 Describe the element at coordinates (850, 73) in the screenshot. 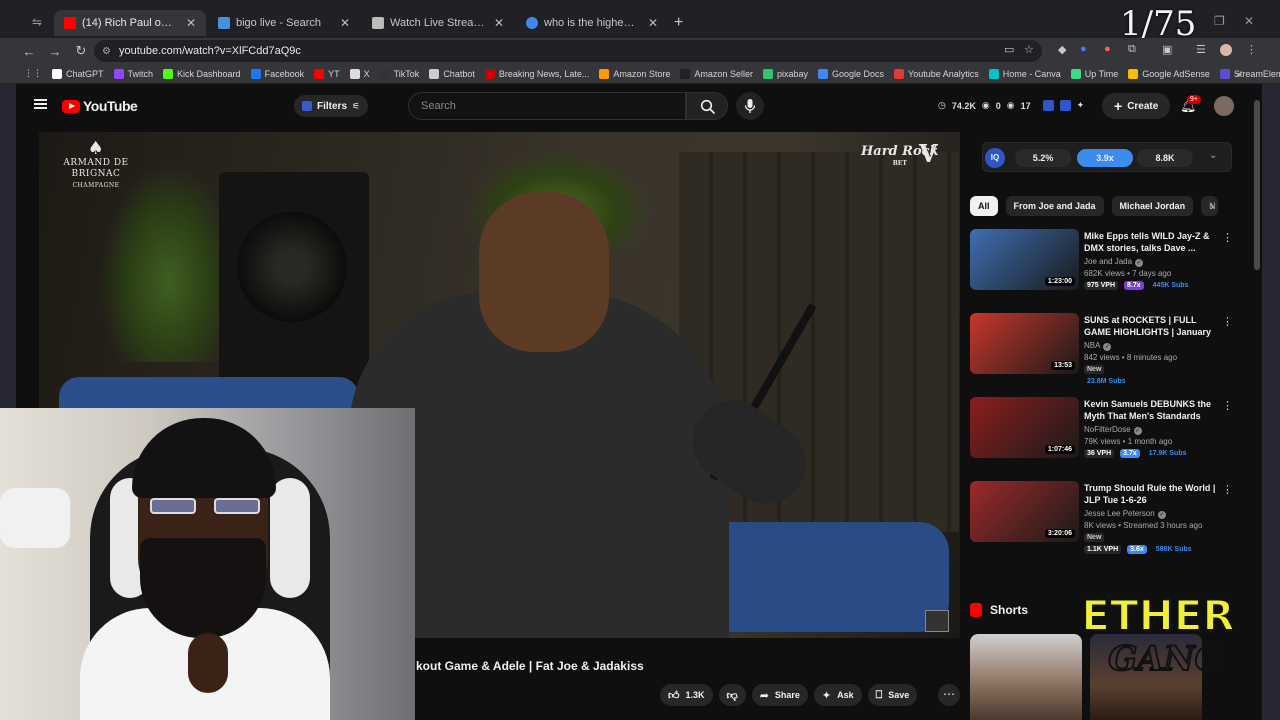

I see `bookmark-item: Google Docs` at that location.